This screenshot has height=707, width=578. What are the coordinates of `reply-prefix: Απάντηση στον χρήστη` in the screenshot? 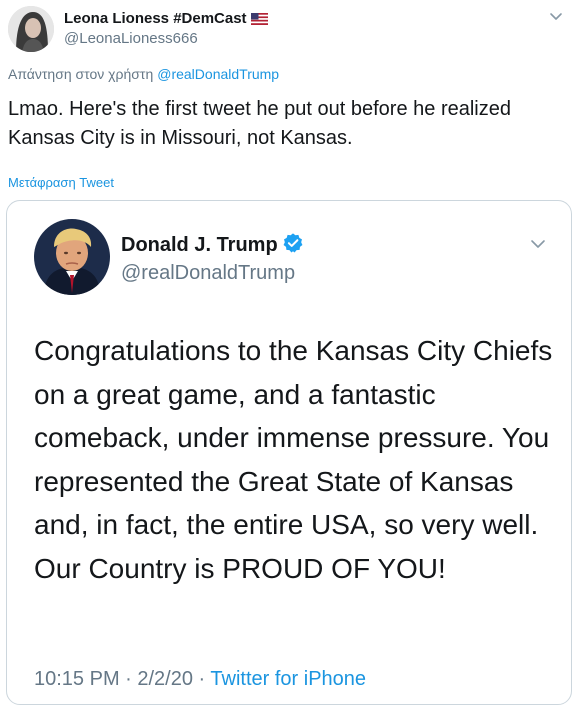 It's located at (81, 74).